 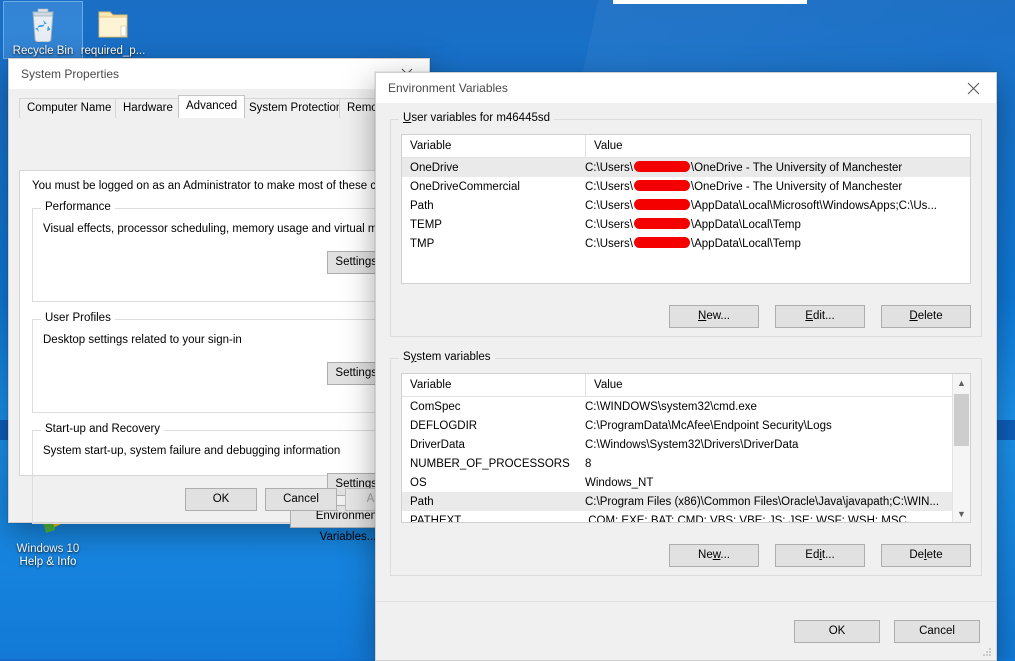 I want to click on value-suffix: \OneDrive - The University of Manchester, so click(x=796, y=187).